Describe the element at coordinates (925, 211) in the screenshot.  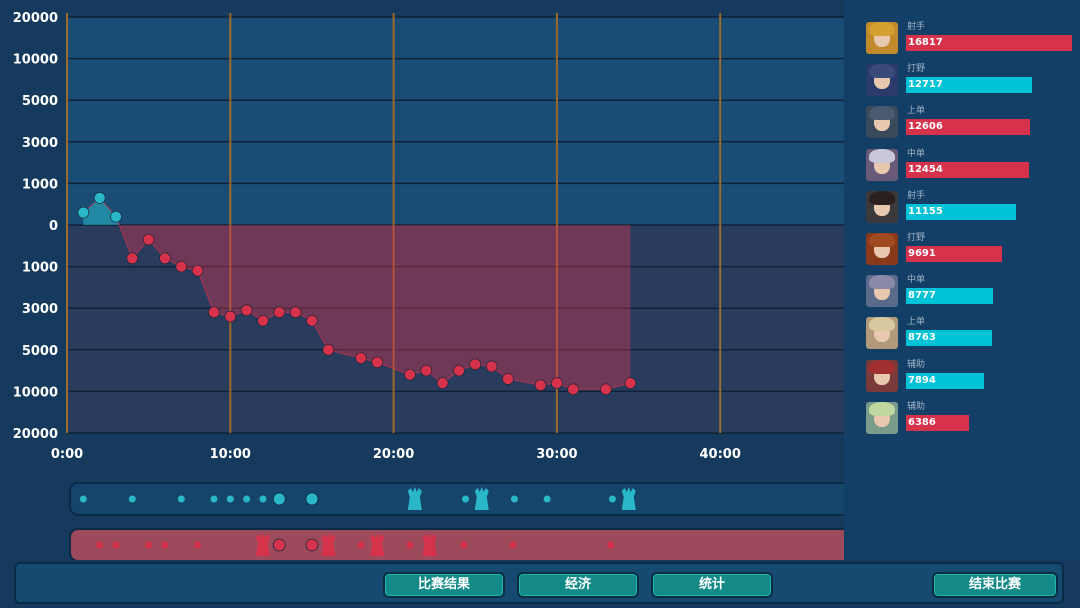
I see `player-gold-value: 11155` at that location.